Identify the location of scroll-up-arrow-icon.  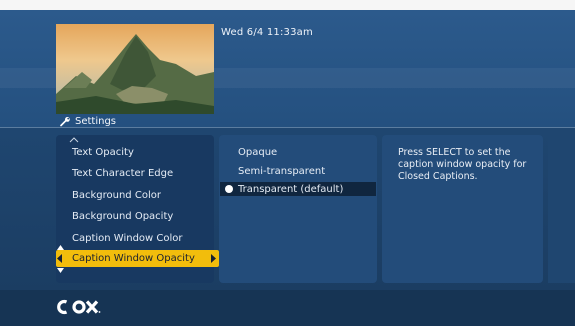
(60, 247).